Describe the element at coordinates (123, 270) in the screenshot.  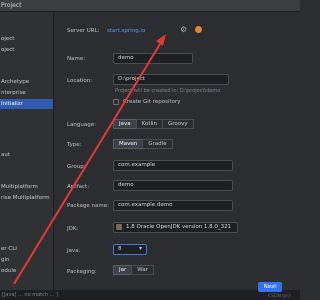
I see `packaging-option-jar: Jar` at that location.